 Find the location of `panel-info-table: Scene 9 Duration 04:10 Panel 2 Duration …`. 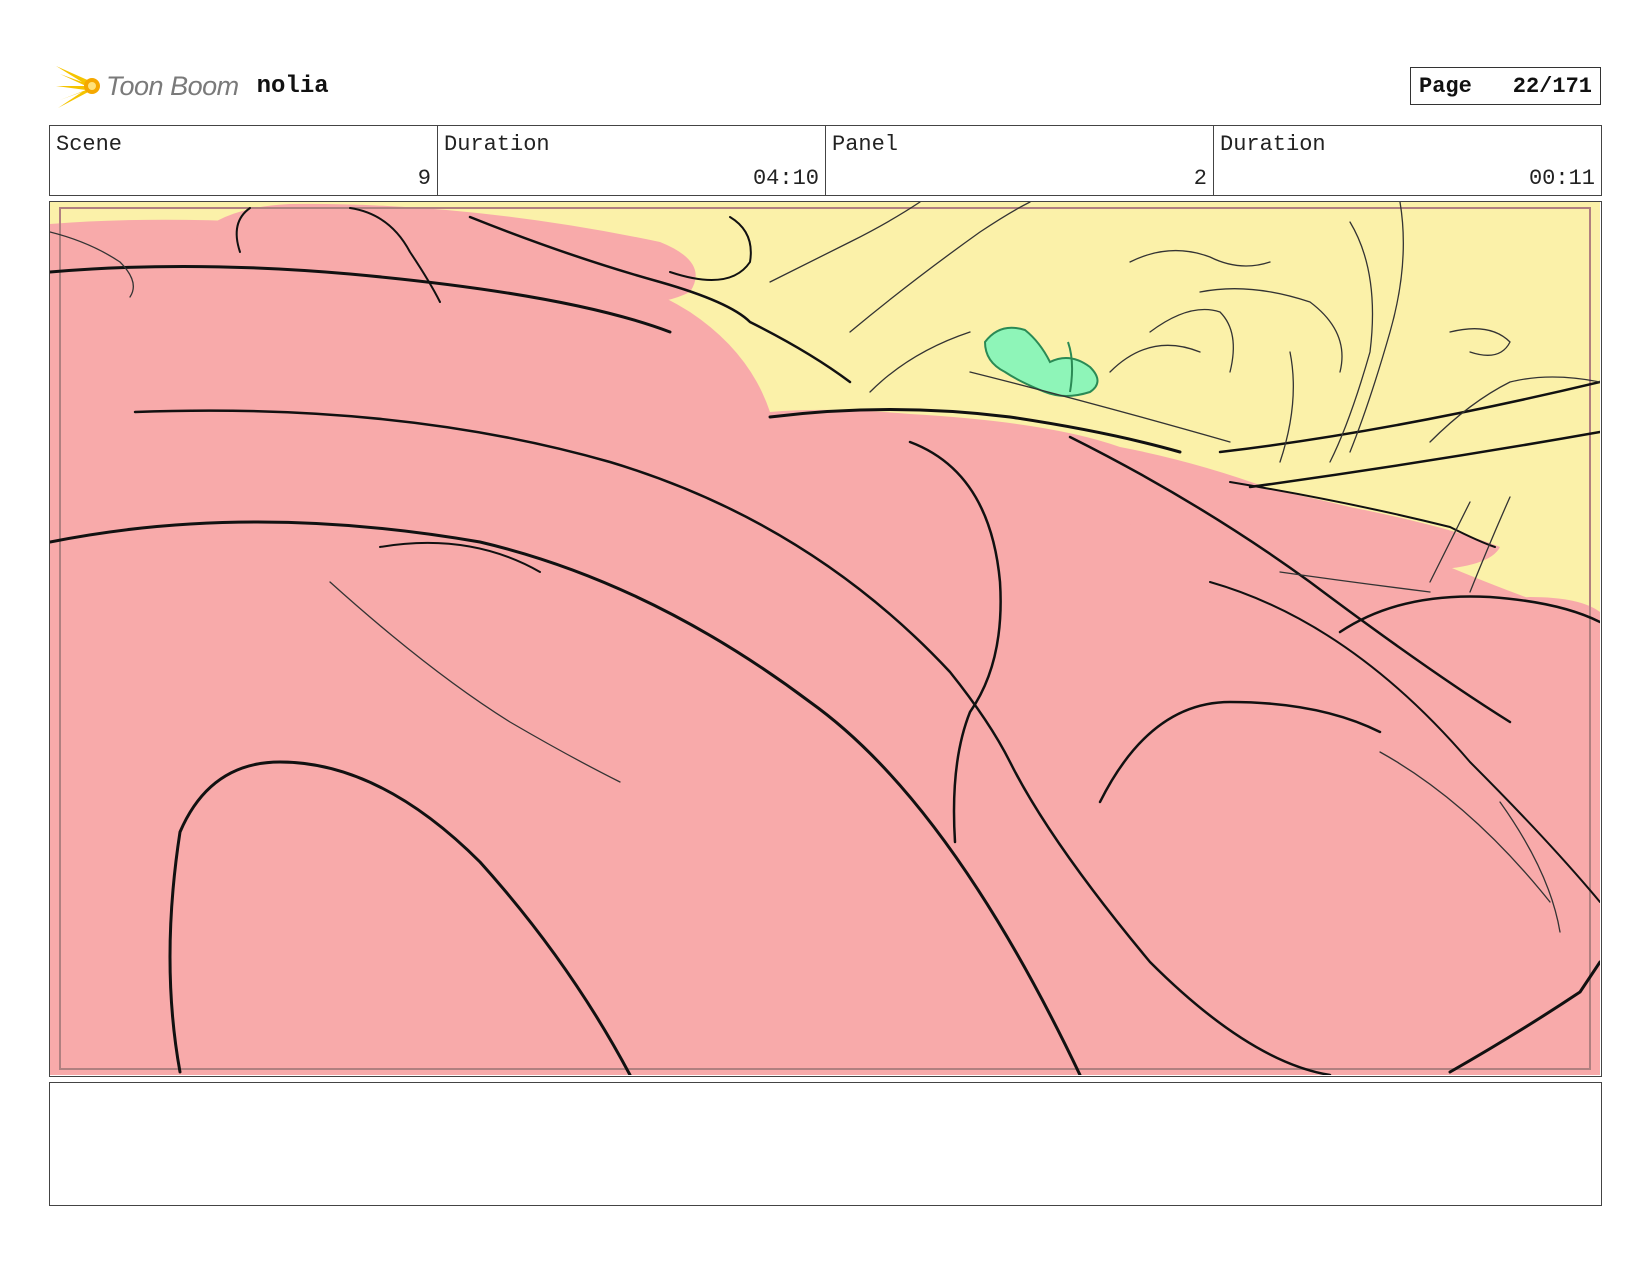

panel-info-table: Scene 9 Duration 04:10 Panel 2 Duration … is located at coordinates (825, 160).